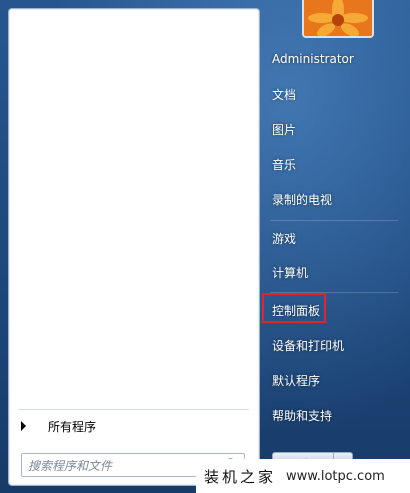 The image size is (410, 493). I want to click on menu-item-label: 录制的电视, so click(302, 199).